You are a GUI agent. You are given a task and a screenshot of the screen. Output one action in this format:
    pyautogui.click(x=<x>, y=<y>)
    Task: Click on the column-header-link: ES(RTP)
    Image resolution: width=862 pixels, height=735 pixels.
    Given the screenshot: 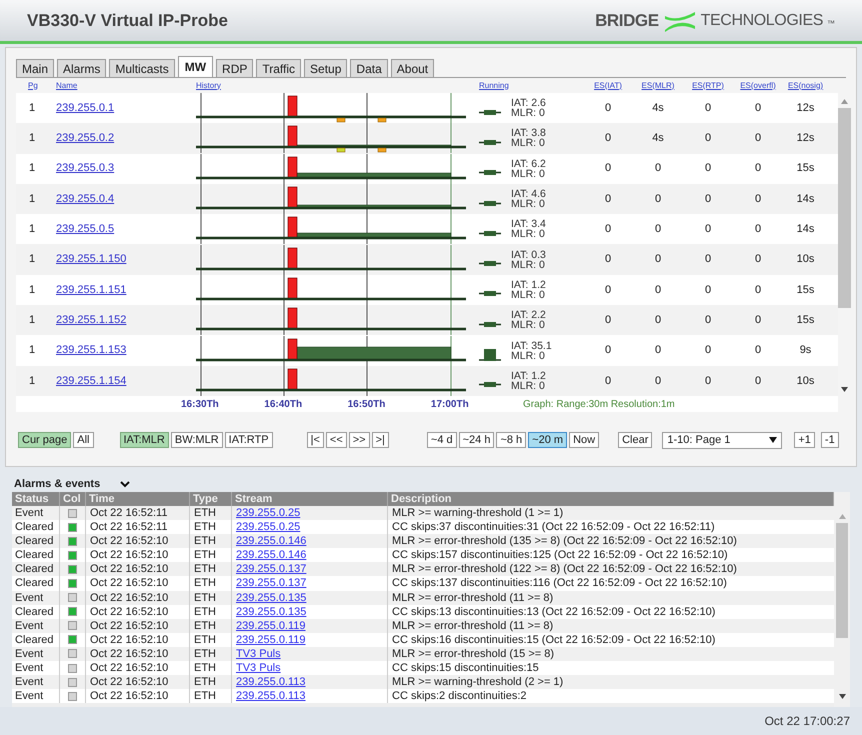 What is the action you would take?
    pyautogui.click(x=708, y=86)
    